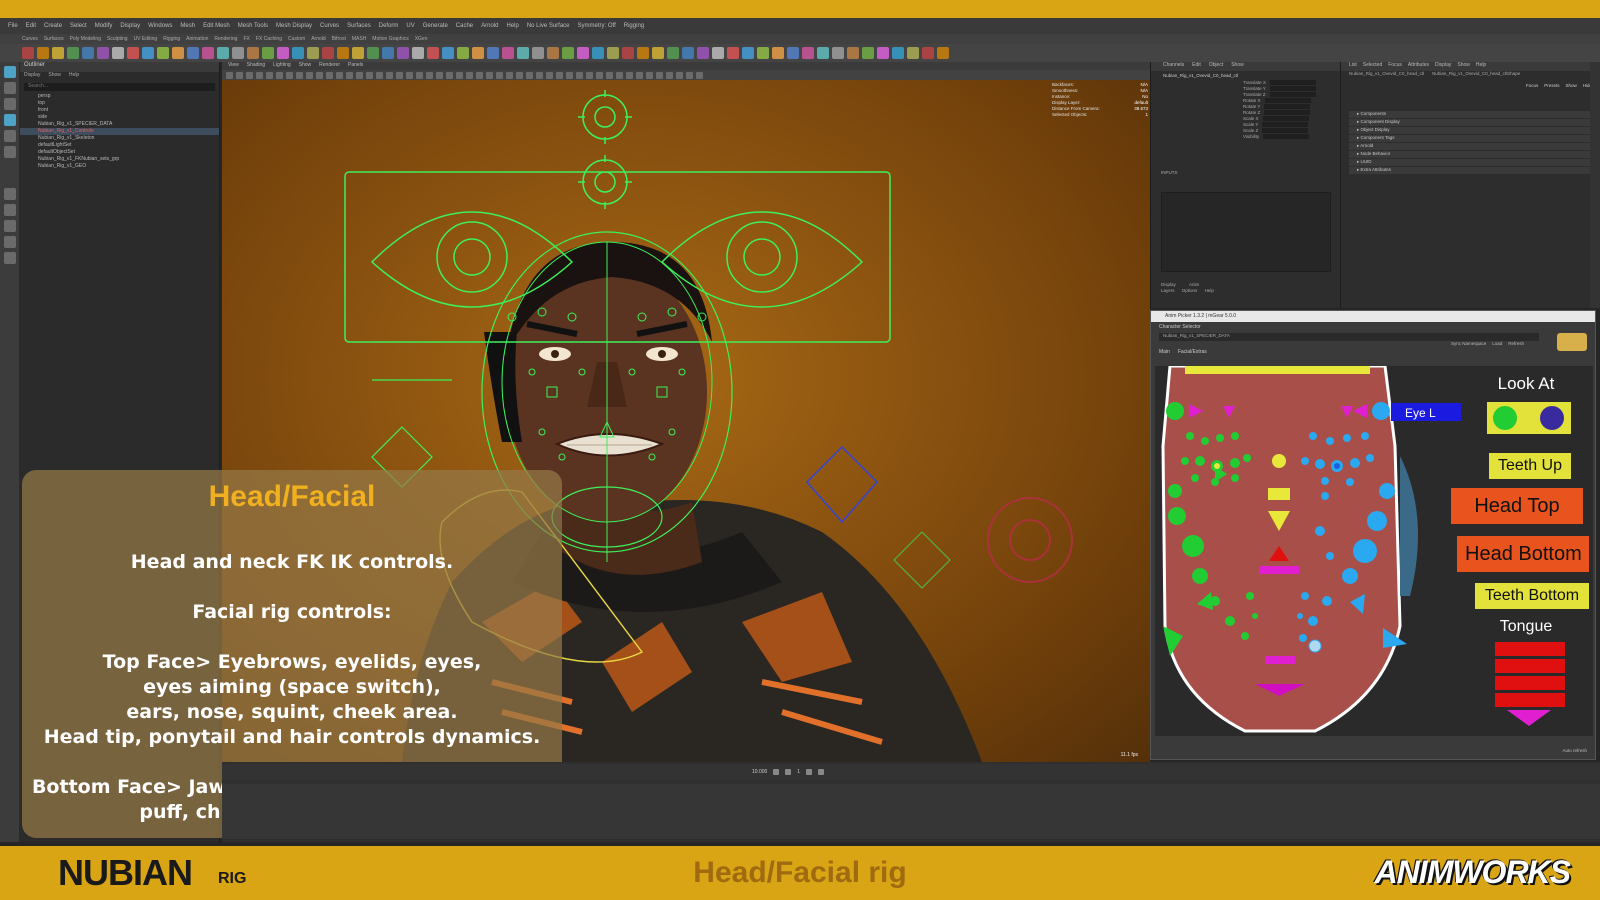 The width and height of the screenshot is (1600, 900). What do you see at coordinates (246, 39) in the screenshot?
I see `shelf-tab: FX` at bounding box center [246, 39].